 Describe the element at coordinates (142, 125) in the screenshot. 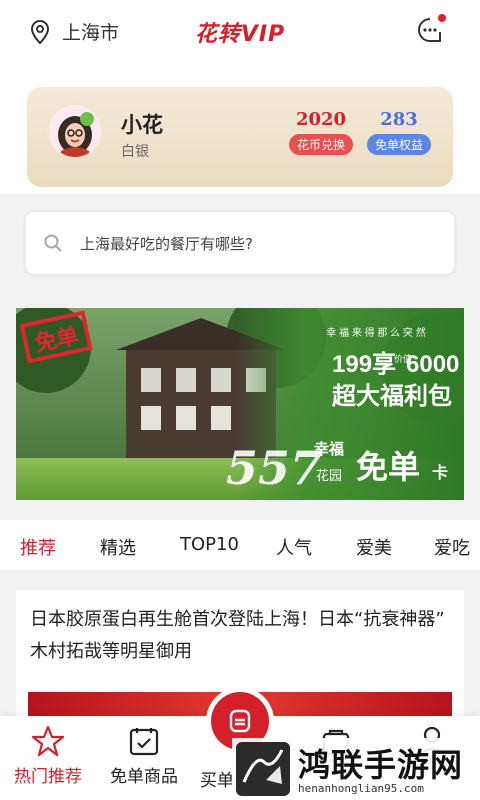

I see `user-name: 小花` at that location.